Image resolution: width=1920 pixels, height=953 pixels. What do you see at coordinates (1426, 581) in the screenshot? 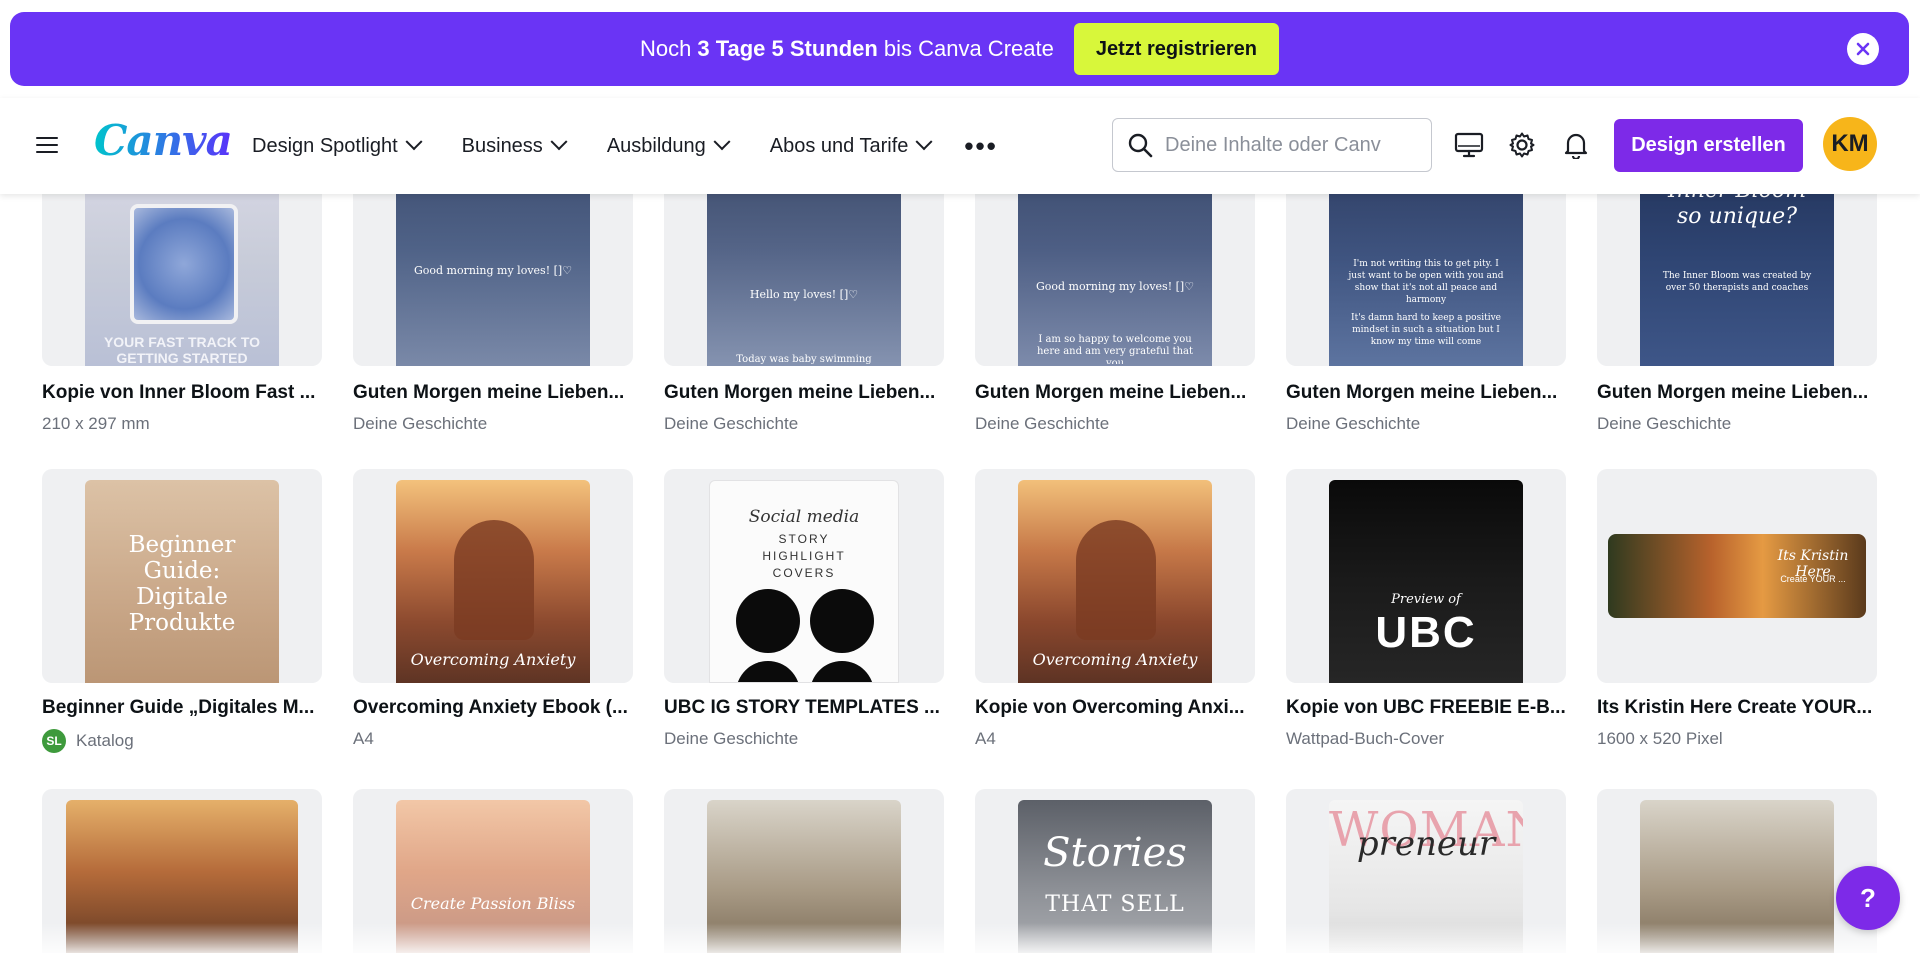
I see `design-thumbnail: Preview of UBC` at bounding box center [1426, 581].